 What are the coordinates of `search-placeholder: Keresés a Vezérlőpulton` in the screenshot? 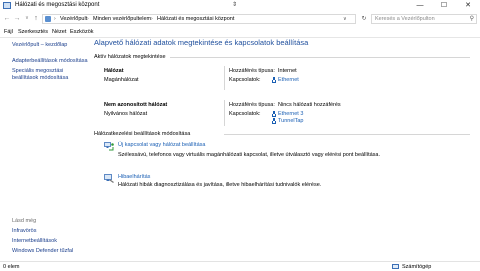 It's located at (405, 19).